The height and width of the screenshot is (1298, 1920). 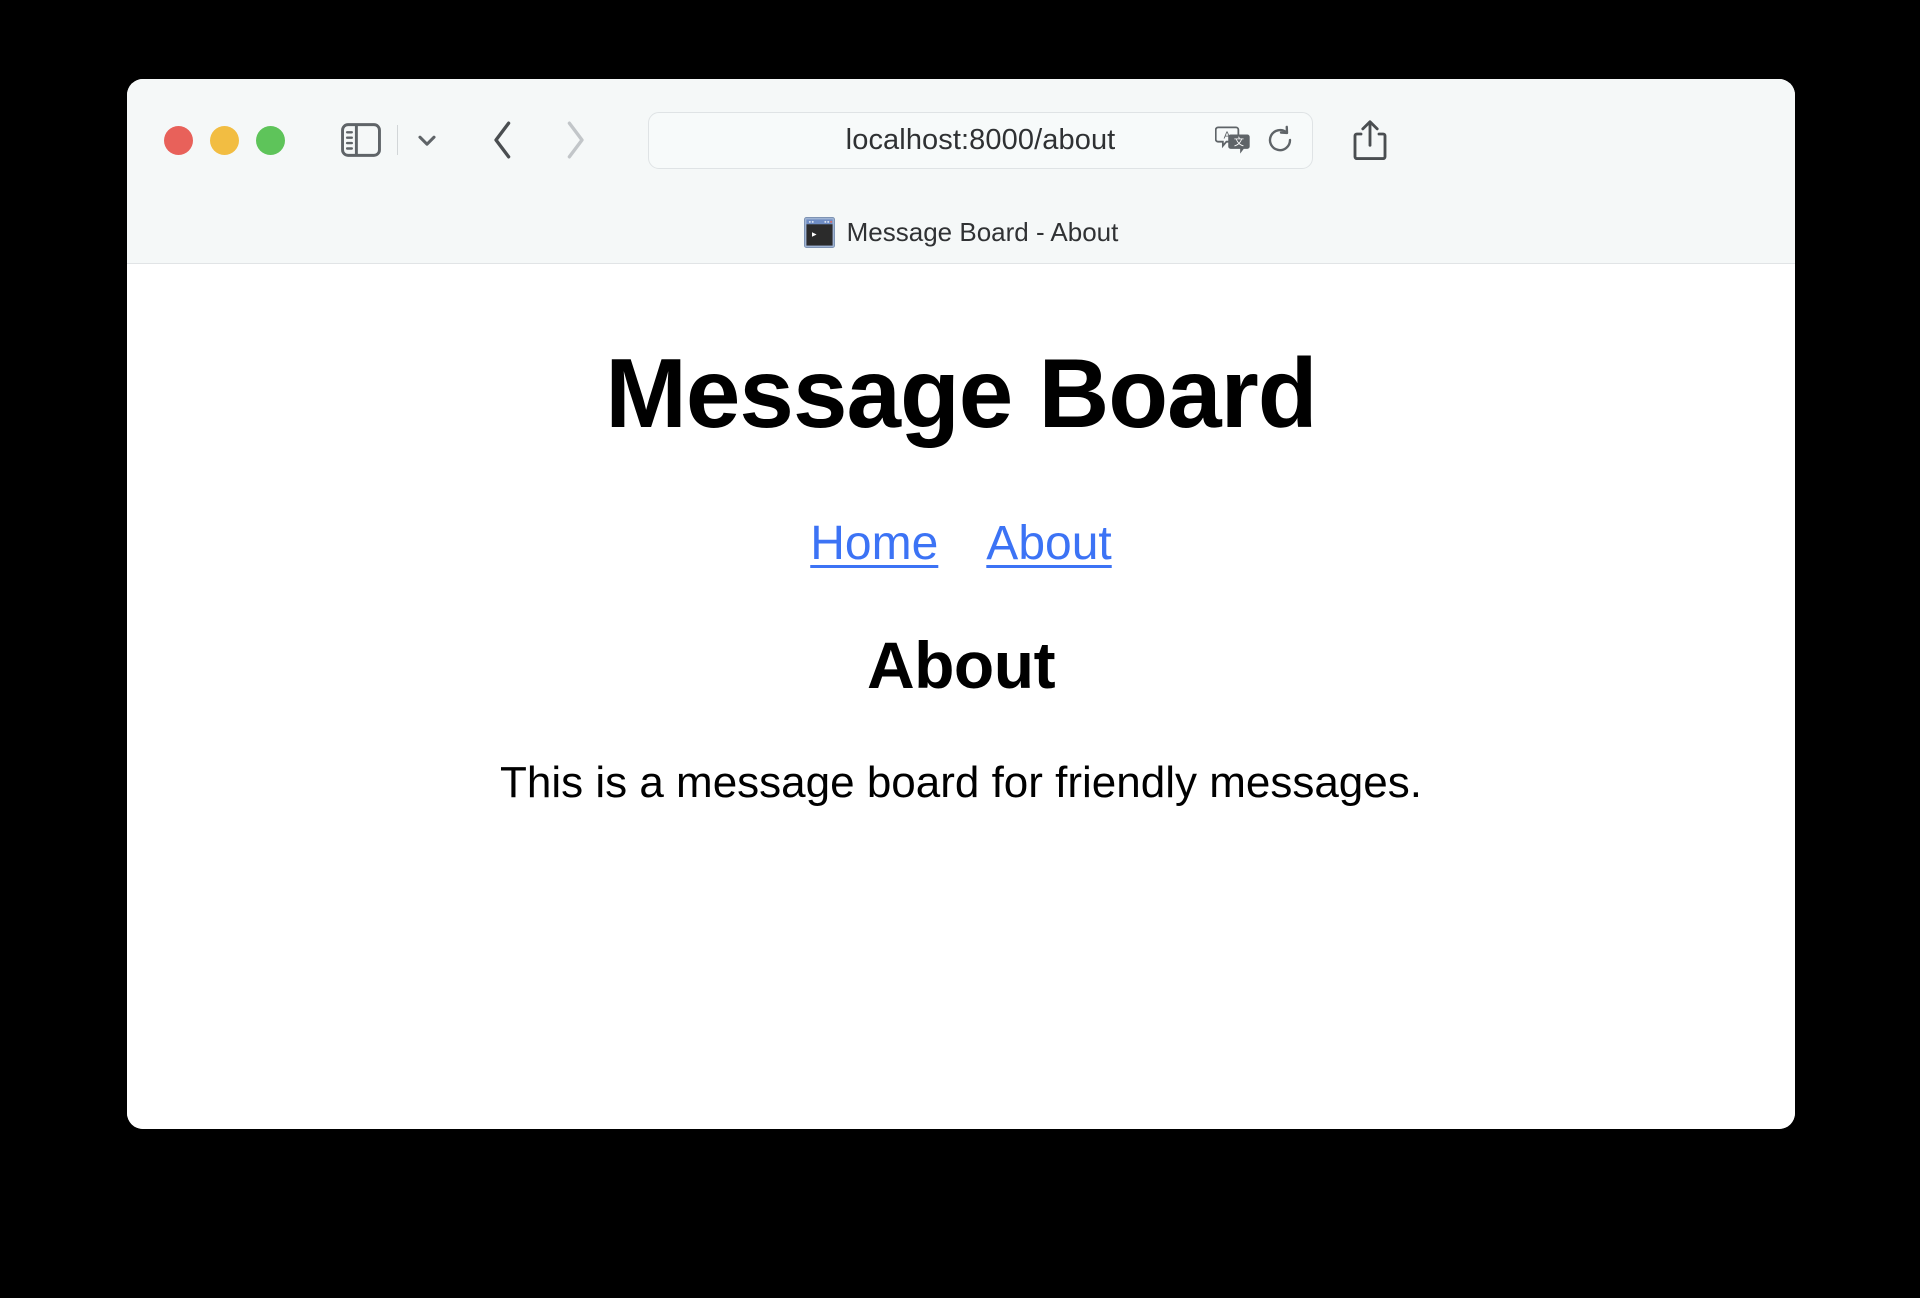 I want to click on sidebar-toggle-icon, so click(x=361, y=140).